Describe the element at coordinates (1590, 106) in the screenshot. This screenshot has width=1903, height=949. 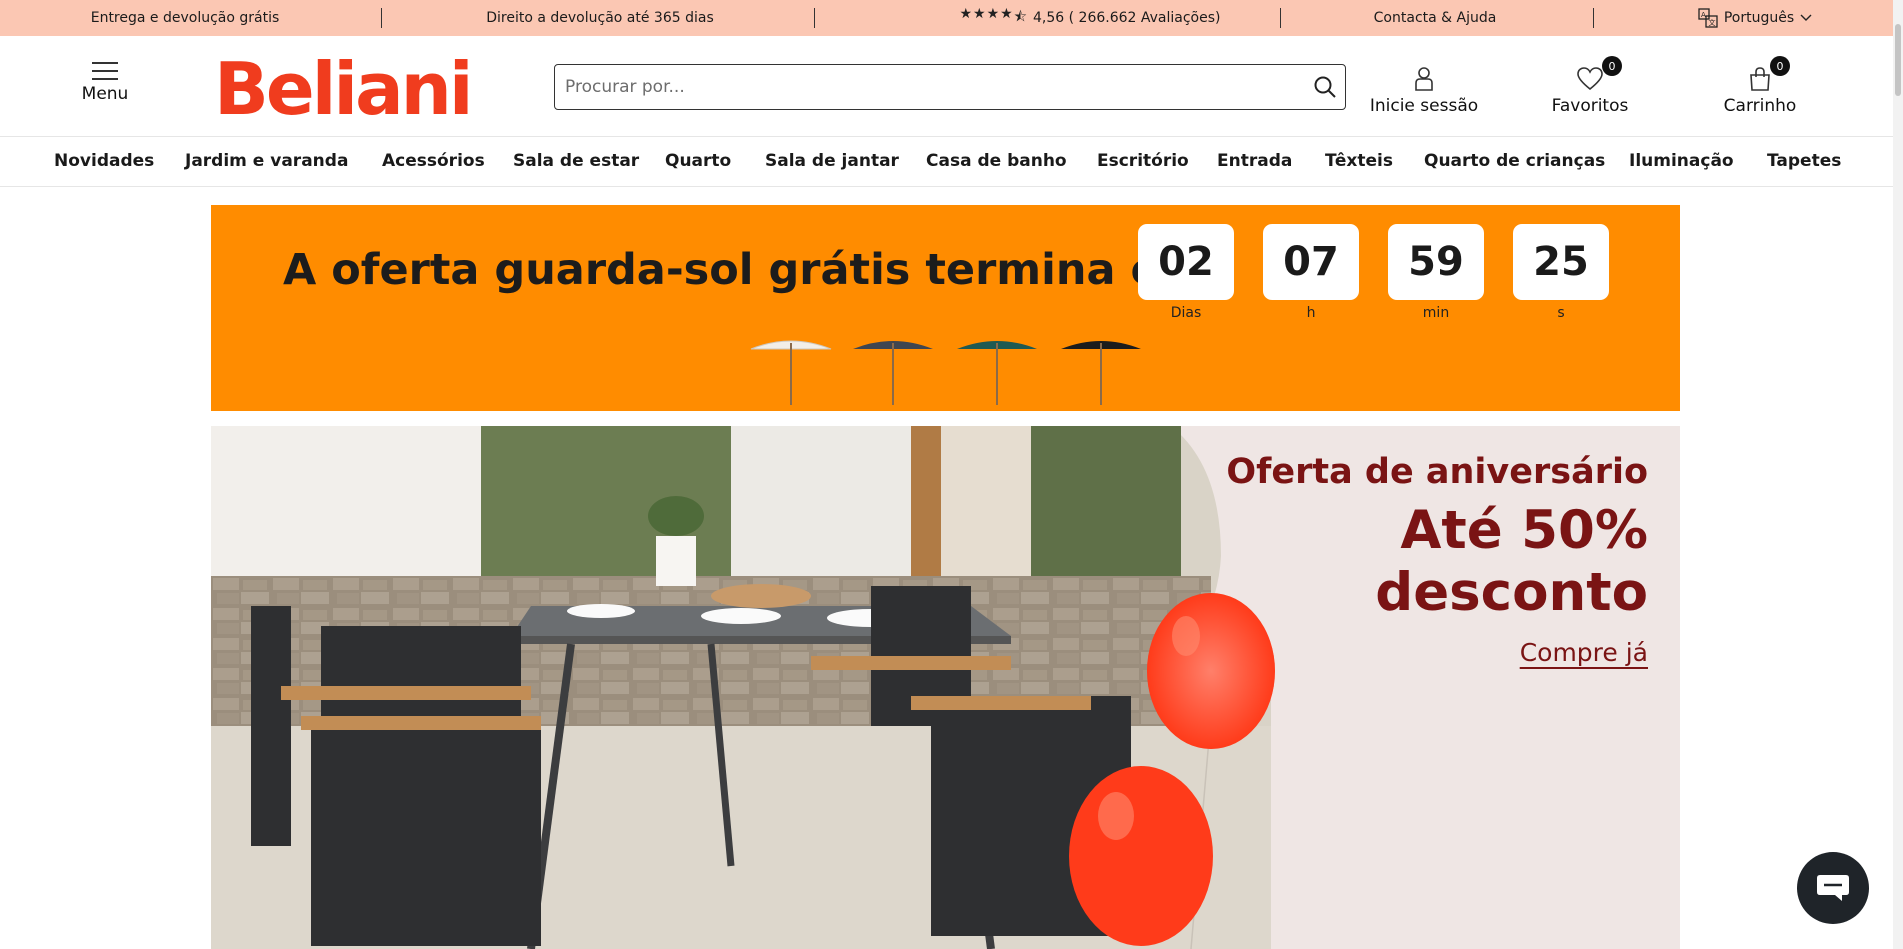
I see `favorites-label: Favoritos` at that location.